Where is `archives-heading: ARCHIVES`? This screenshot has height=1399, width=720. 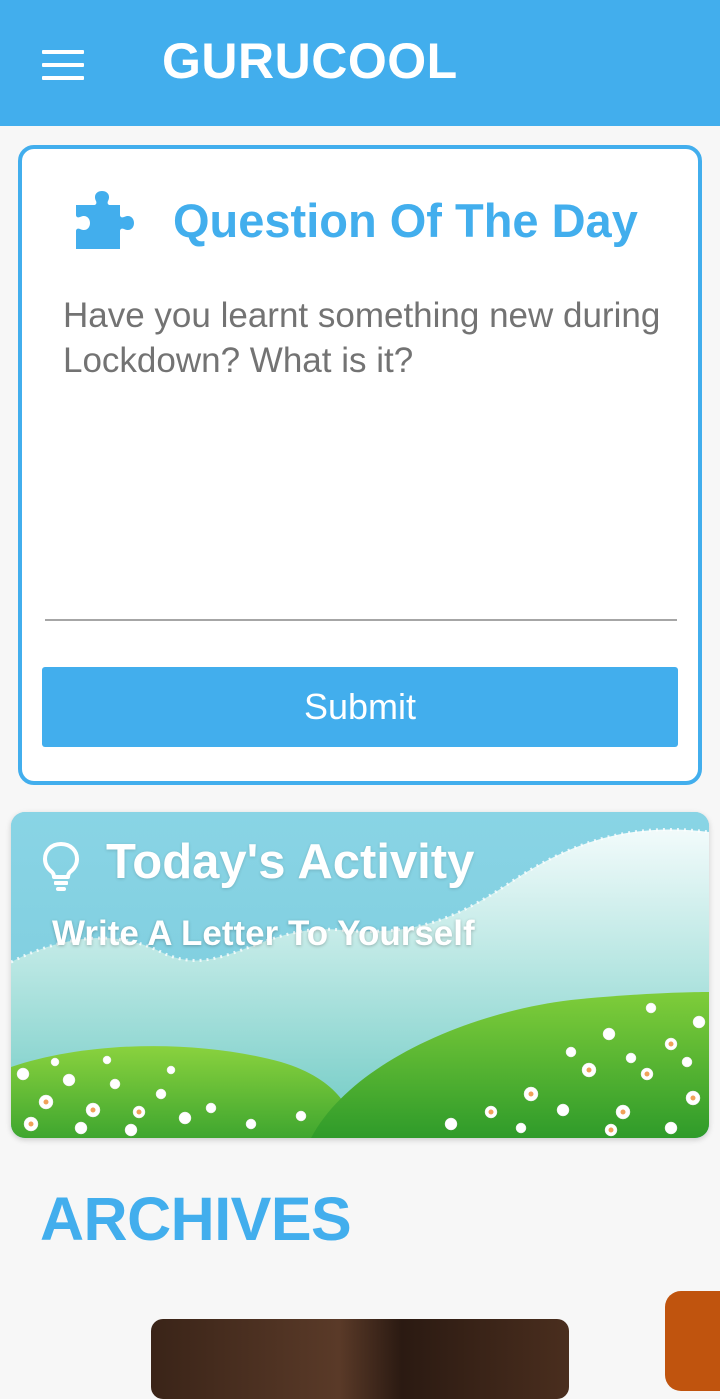 archives-heading: ARCHIVES is located at coordinates (196, 1219).